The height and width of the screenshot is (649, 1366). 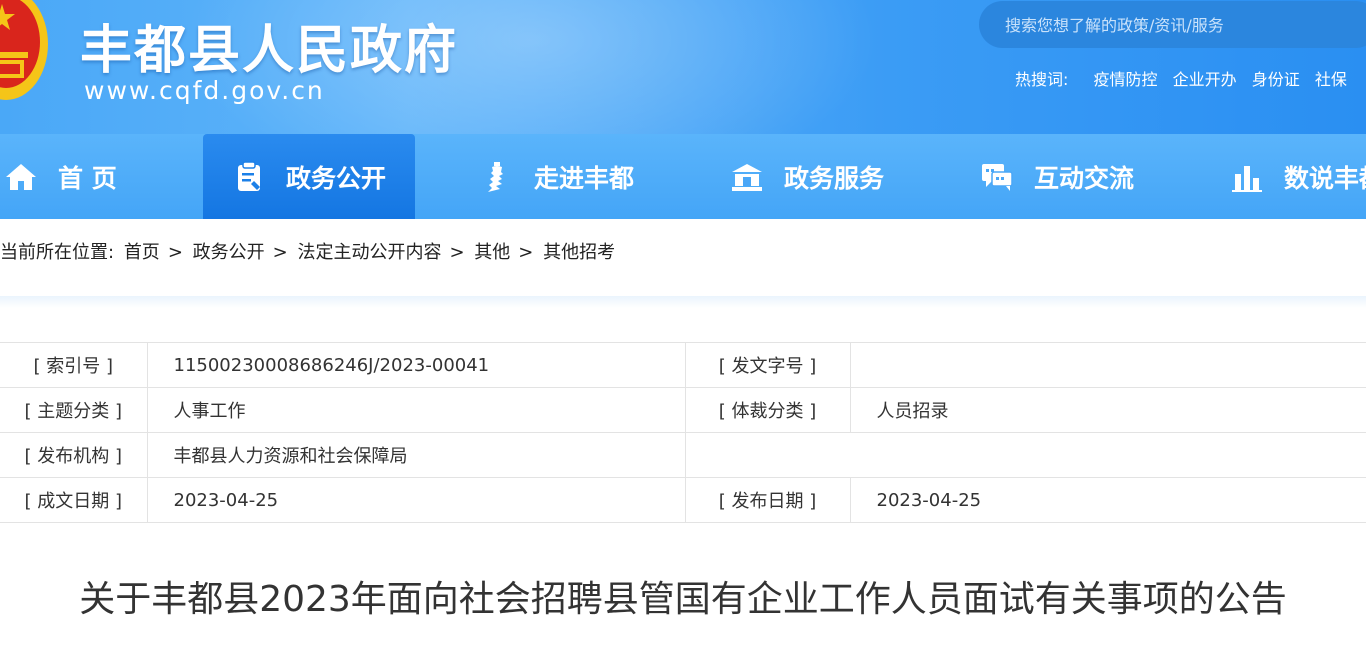 What do you see at coordinates (74, 410) in the screenshot?
I see `topic-category-label: [ 主题分类 ]` at bounding box center [74, 410].